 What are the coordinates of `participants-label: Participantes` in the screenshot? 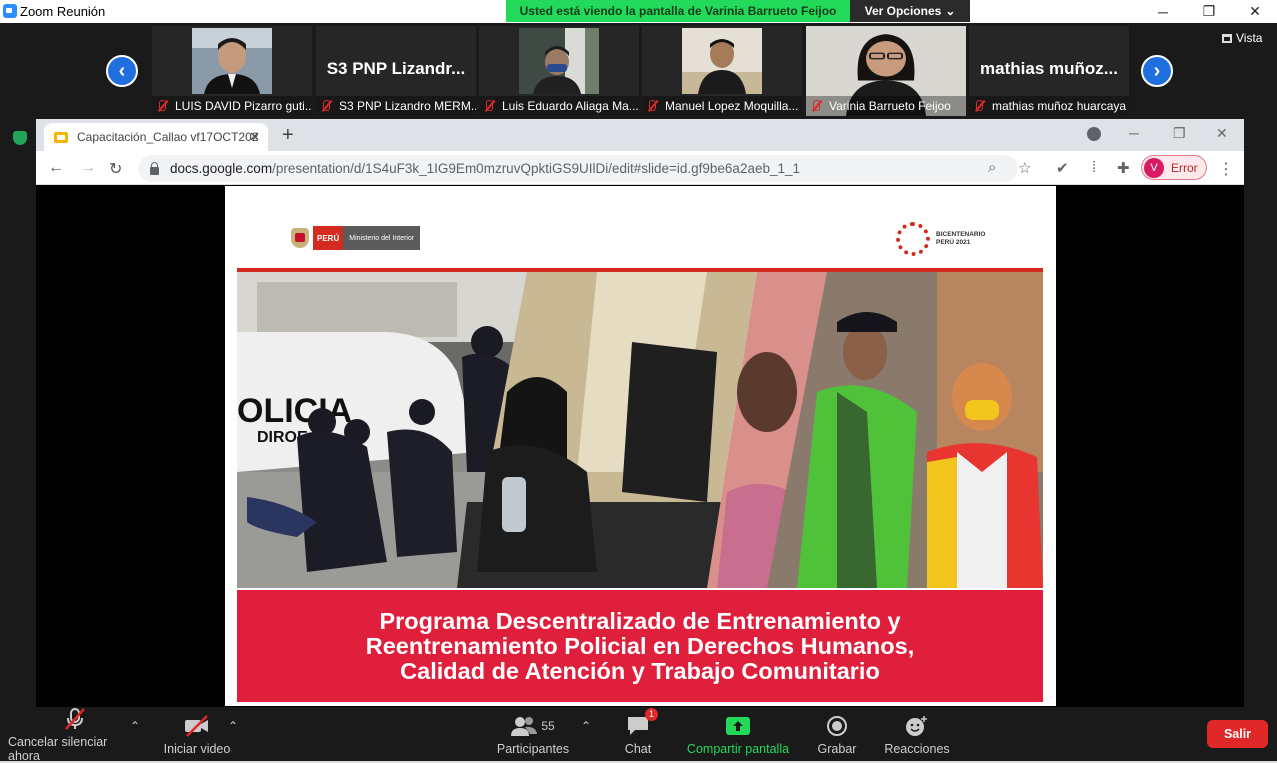 It's located at (533, 749).